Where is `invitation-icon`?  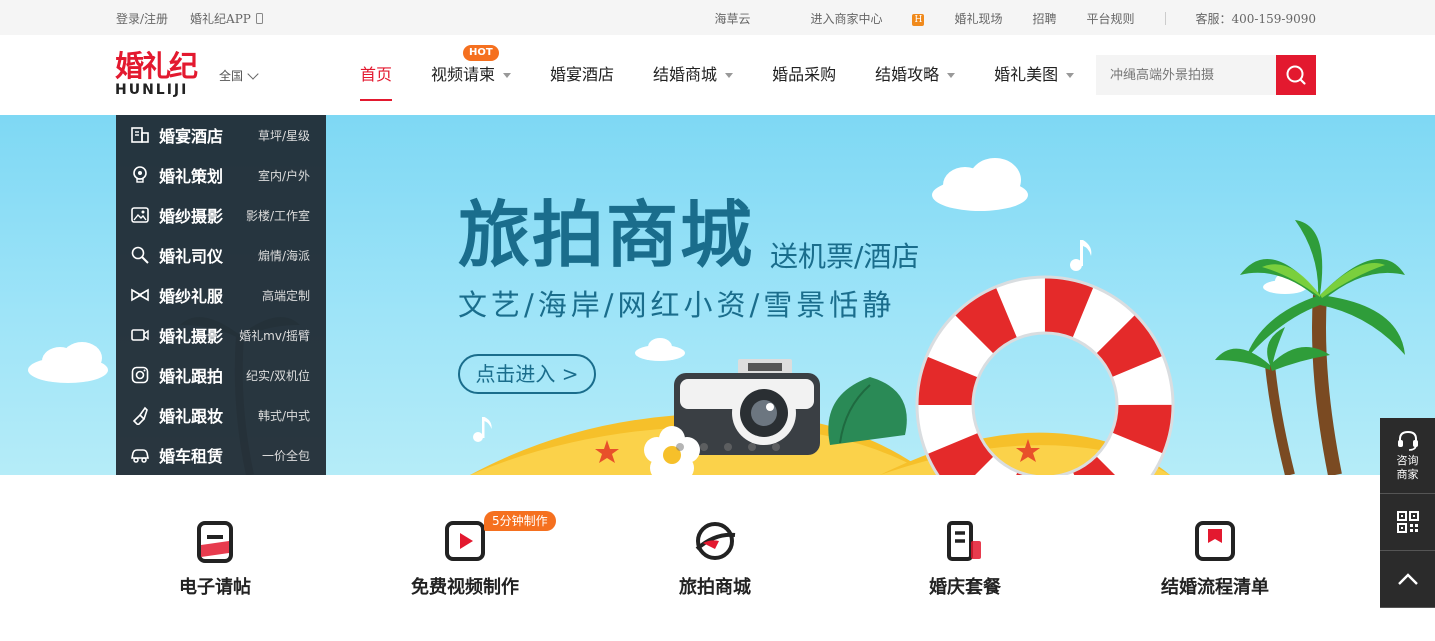
invitation-icon is located at coordinates (215, 542).